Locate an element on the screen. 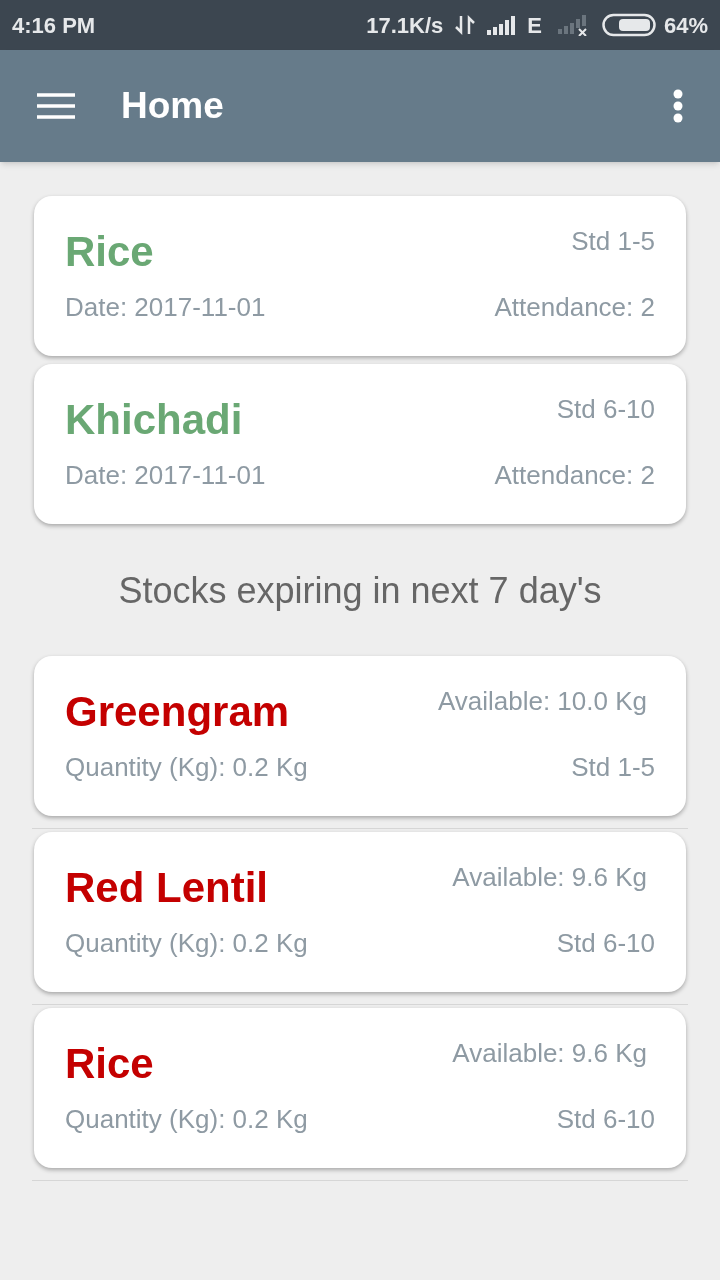 Image resolution: width=720 pixels, height=1280 pixels. item-detail: Available: 10.0 Kg is located at coordinates (542, 701).